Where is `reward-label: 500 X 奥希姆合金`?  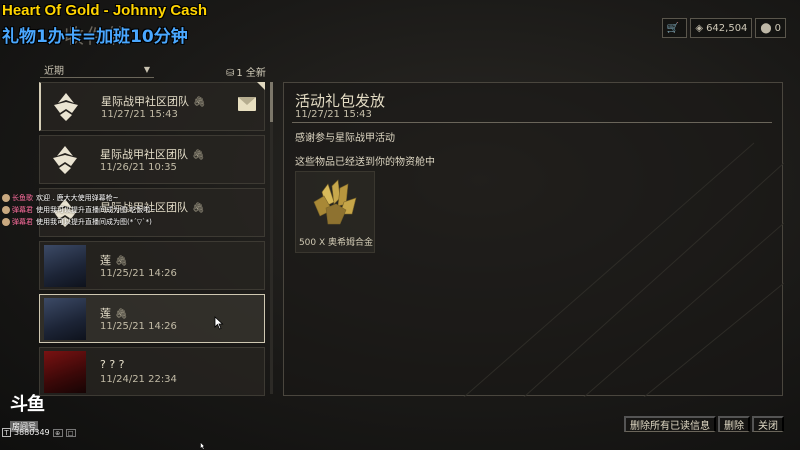
reward-label: 500 X 奥希姆合金 is located at coordinates (336, 243).